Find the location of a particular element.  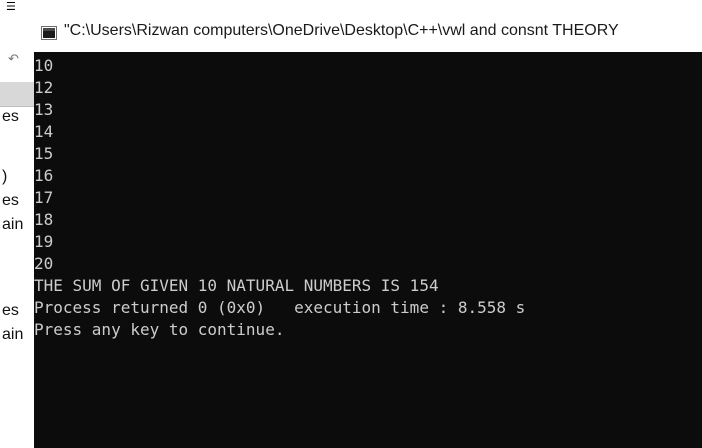

menu-icon: ☰ is located at coordinates (16, 7).